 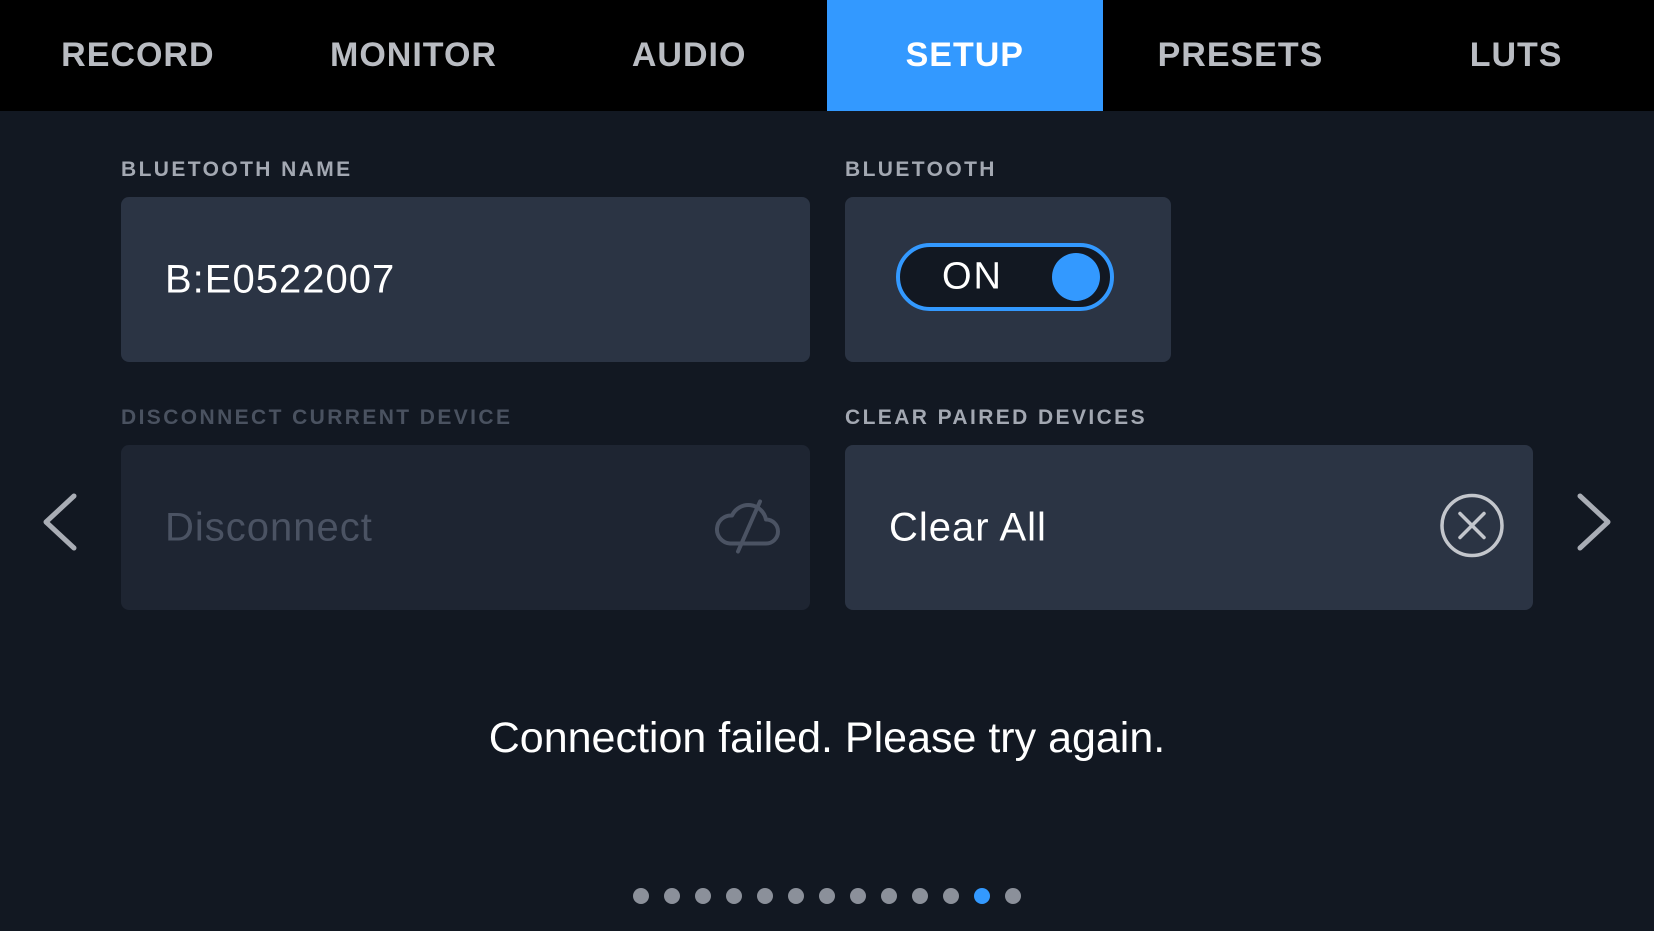 What do you see at coordinates (465, 527) in the screenshot?
I see `disconnect-button: Disconnect` at bounding box center [465, 527].